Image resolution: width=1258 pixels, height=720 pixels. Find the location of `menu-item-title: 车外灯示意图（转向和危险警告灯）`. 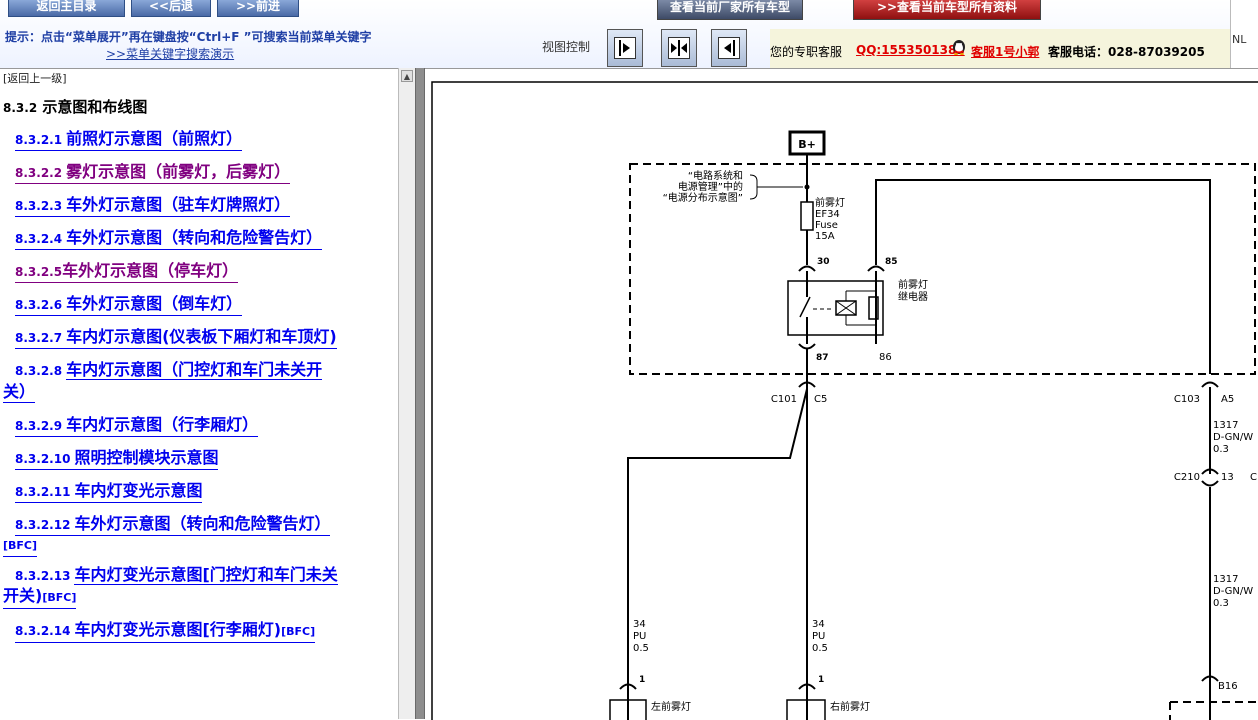

menu-item-title: 车外灯示意图（转向和危险警告灯） is located at coordinates (202, 523).